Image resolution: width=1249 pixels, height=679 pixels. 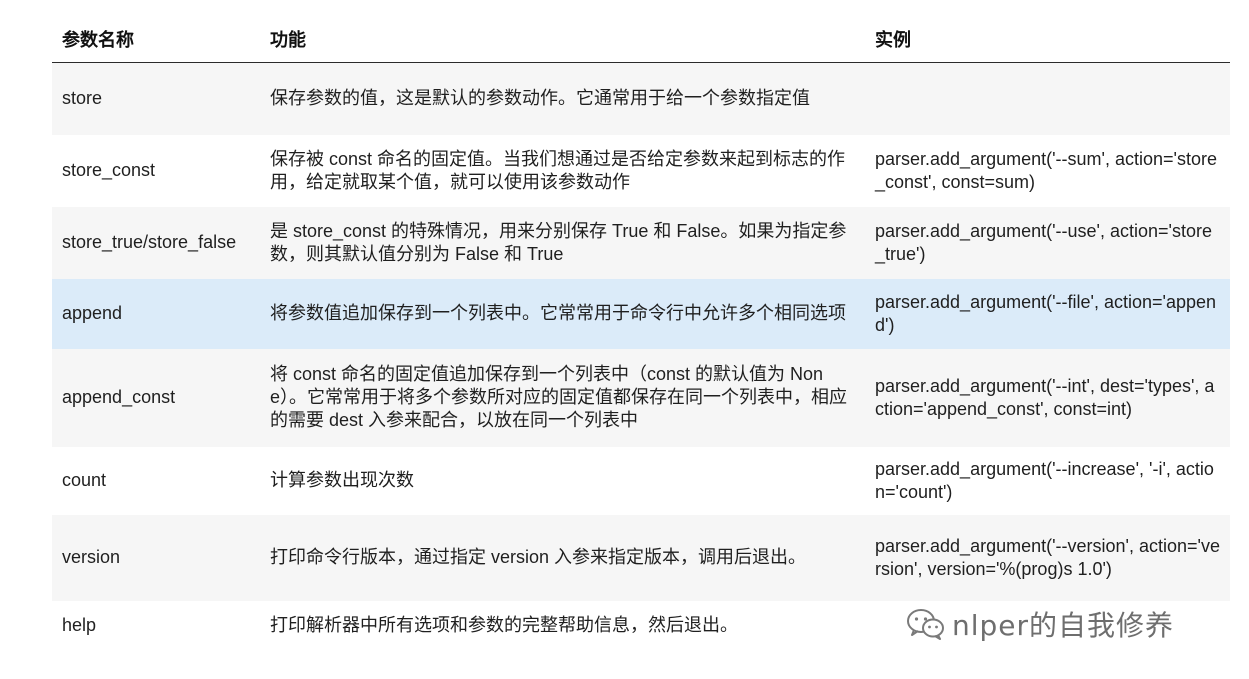 I want to click on cell-param-name: version, so click(x=91, y=557).